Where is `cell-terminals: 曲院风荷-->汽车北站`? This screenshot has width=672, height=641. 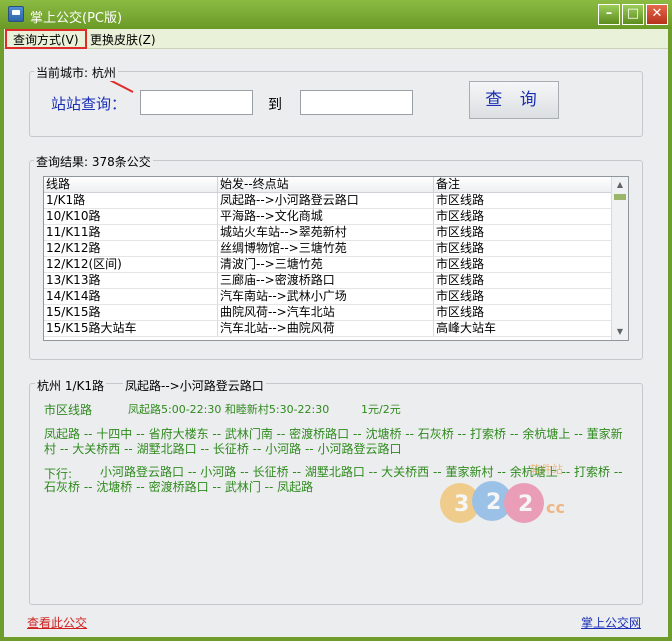
cell-terminals: 曲院风荷-->汽车北站 is located at coordinates (326, 313).